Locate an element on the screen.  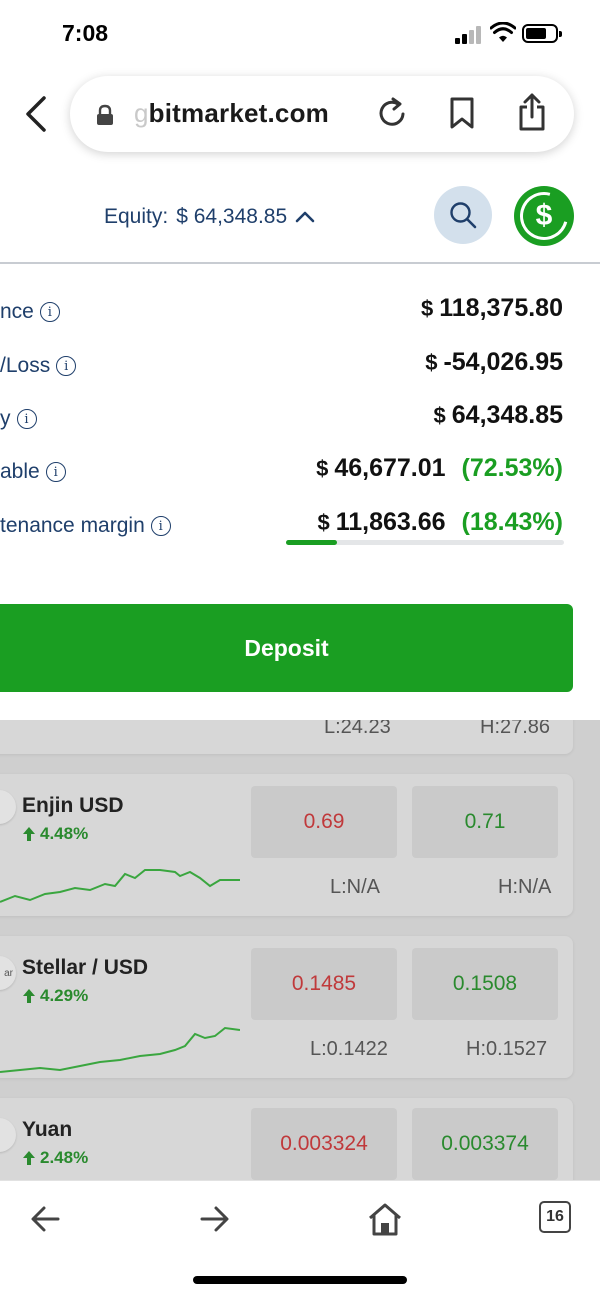
chevron-up-icon is located at coordinates (305, 217).